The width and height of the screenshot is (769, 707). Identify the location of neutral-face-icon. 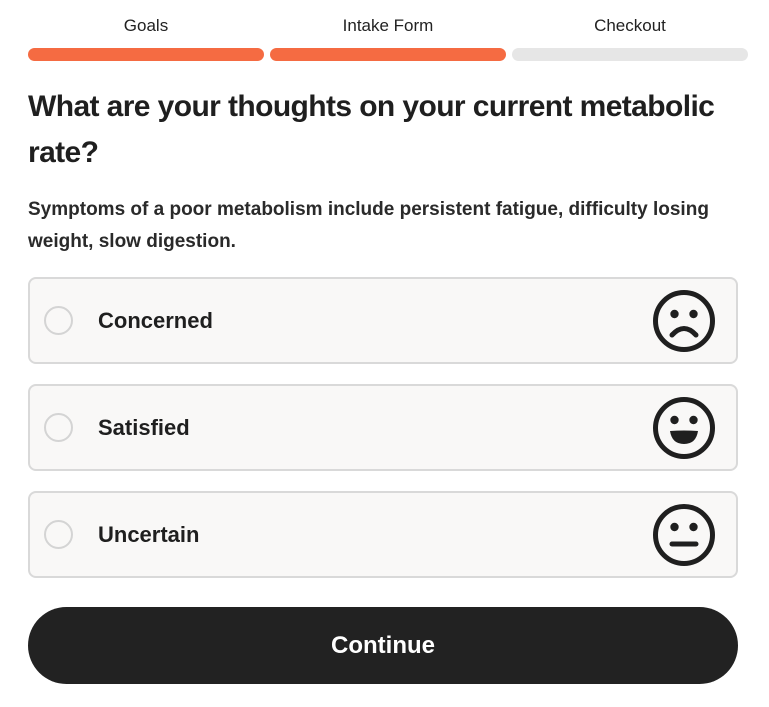
(684, 534).